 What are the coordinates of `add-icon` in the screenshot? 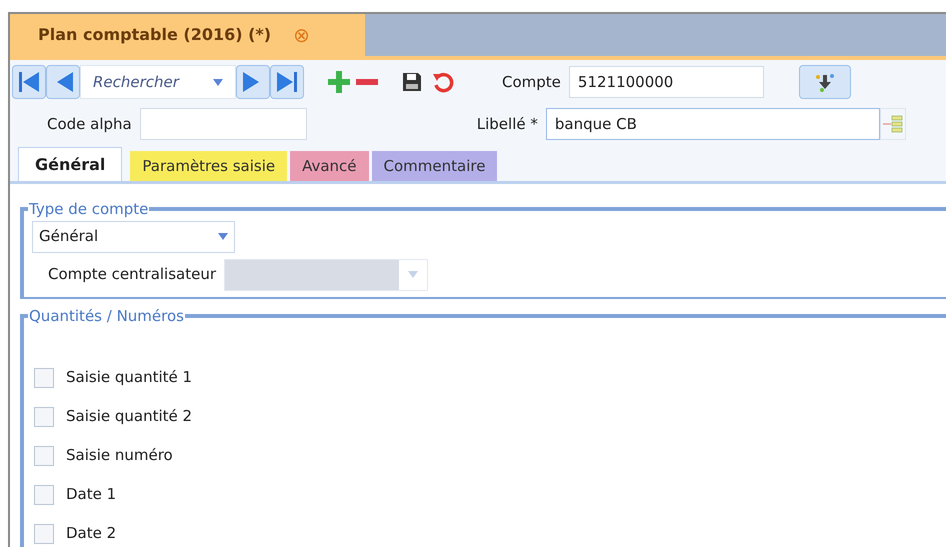 It's located at (339, 82).